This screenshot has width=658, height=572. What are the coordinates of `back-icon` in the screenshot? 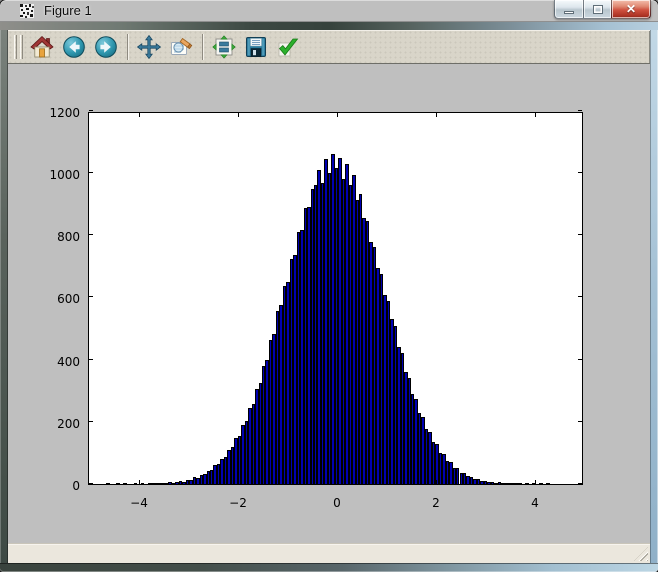 It's located at (74, 46).